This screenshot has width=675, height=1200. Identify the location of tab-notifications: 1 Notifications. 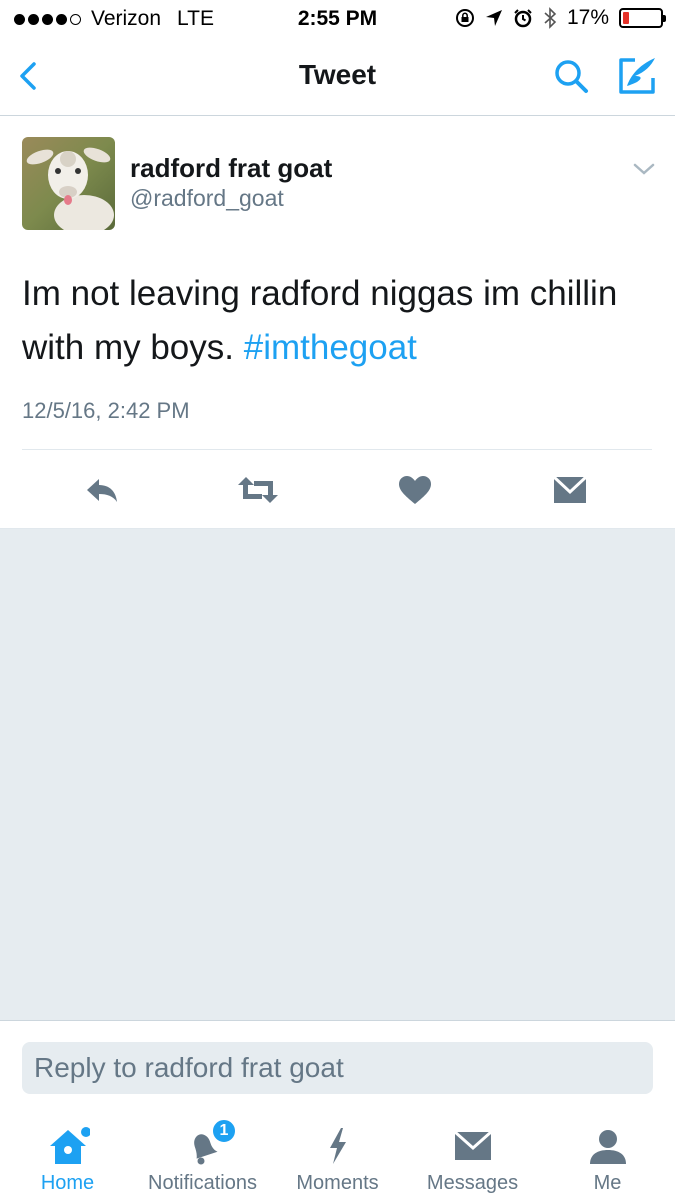
(202, 1151).